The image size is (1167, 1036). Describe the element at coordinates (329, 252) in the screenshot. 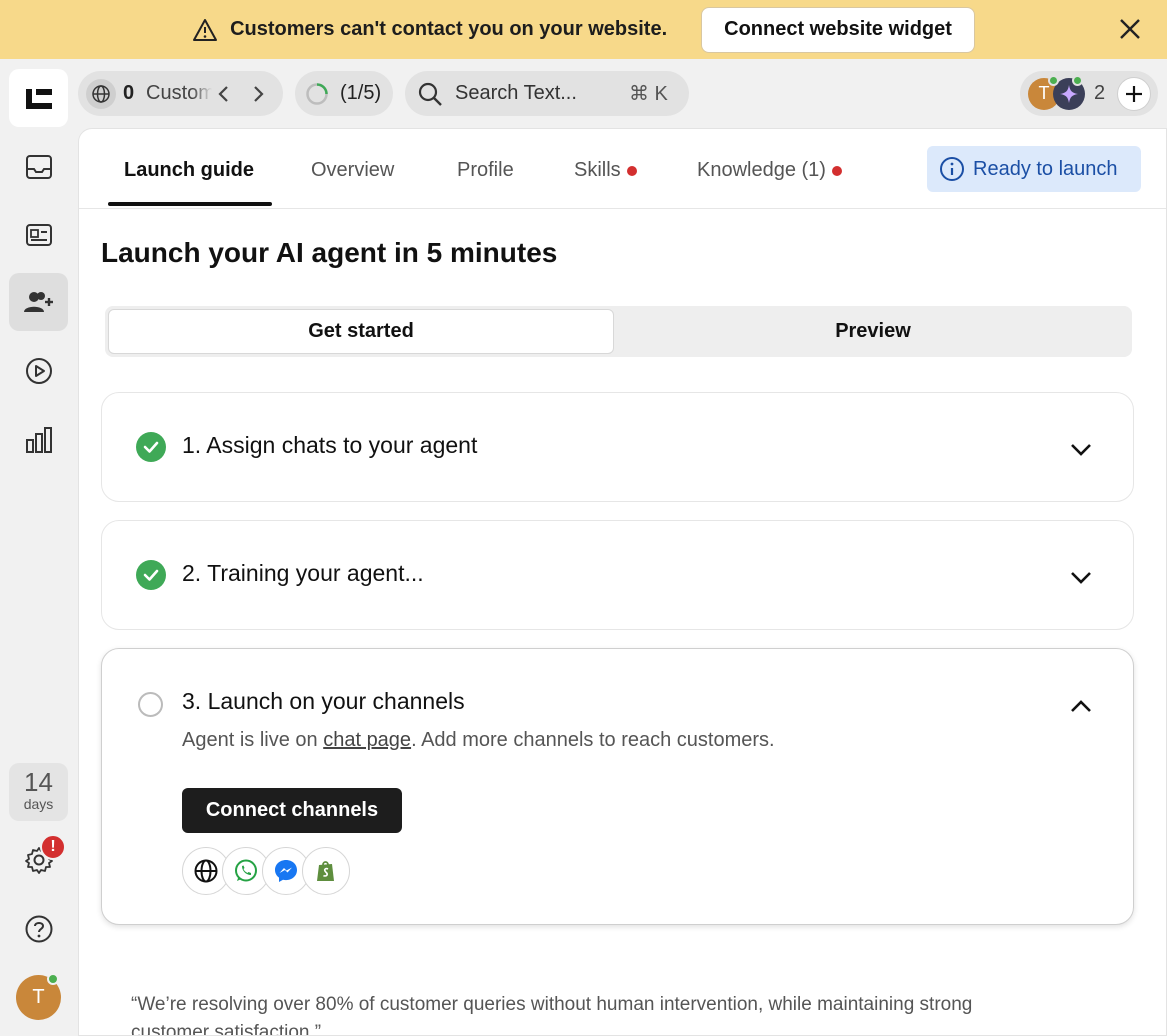

I see `page-title: Launch your AI agent in 5 minutes` at that location.